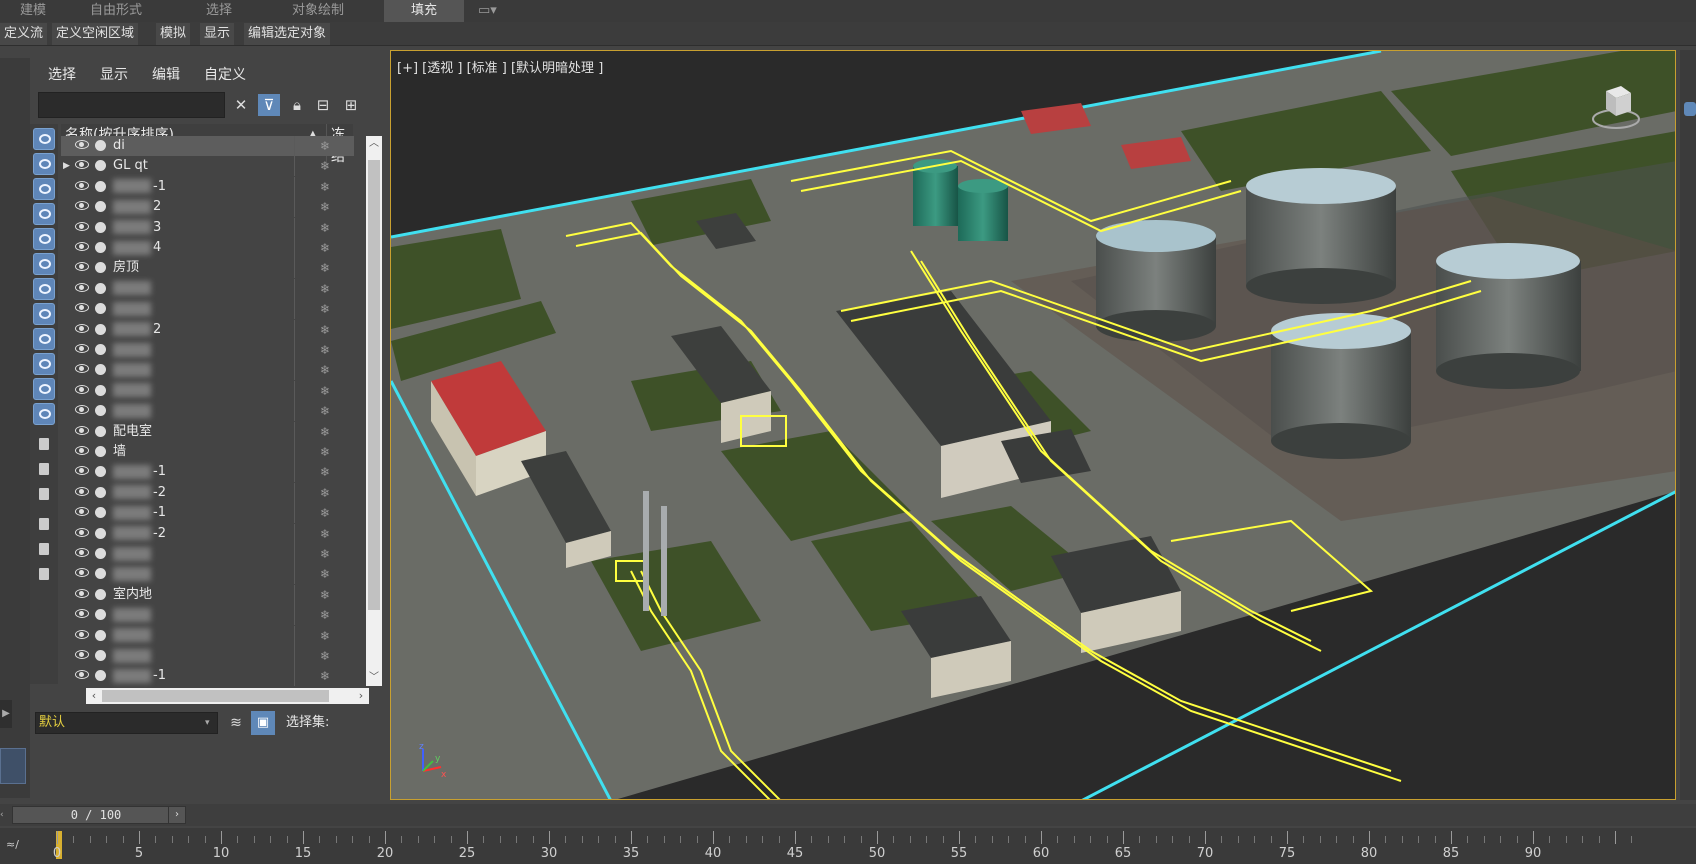 The height and width of the screenshot is (864, 1696). What do you see at coordinates (269, 105) in the screenshot?
I see `filter-toggle-icon: ⊽` at bounding box center [269, 105].